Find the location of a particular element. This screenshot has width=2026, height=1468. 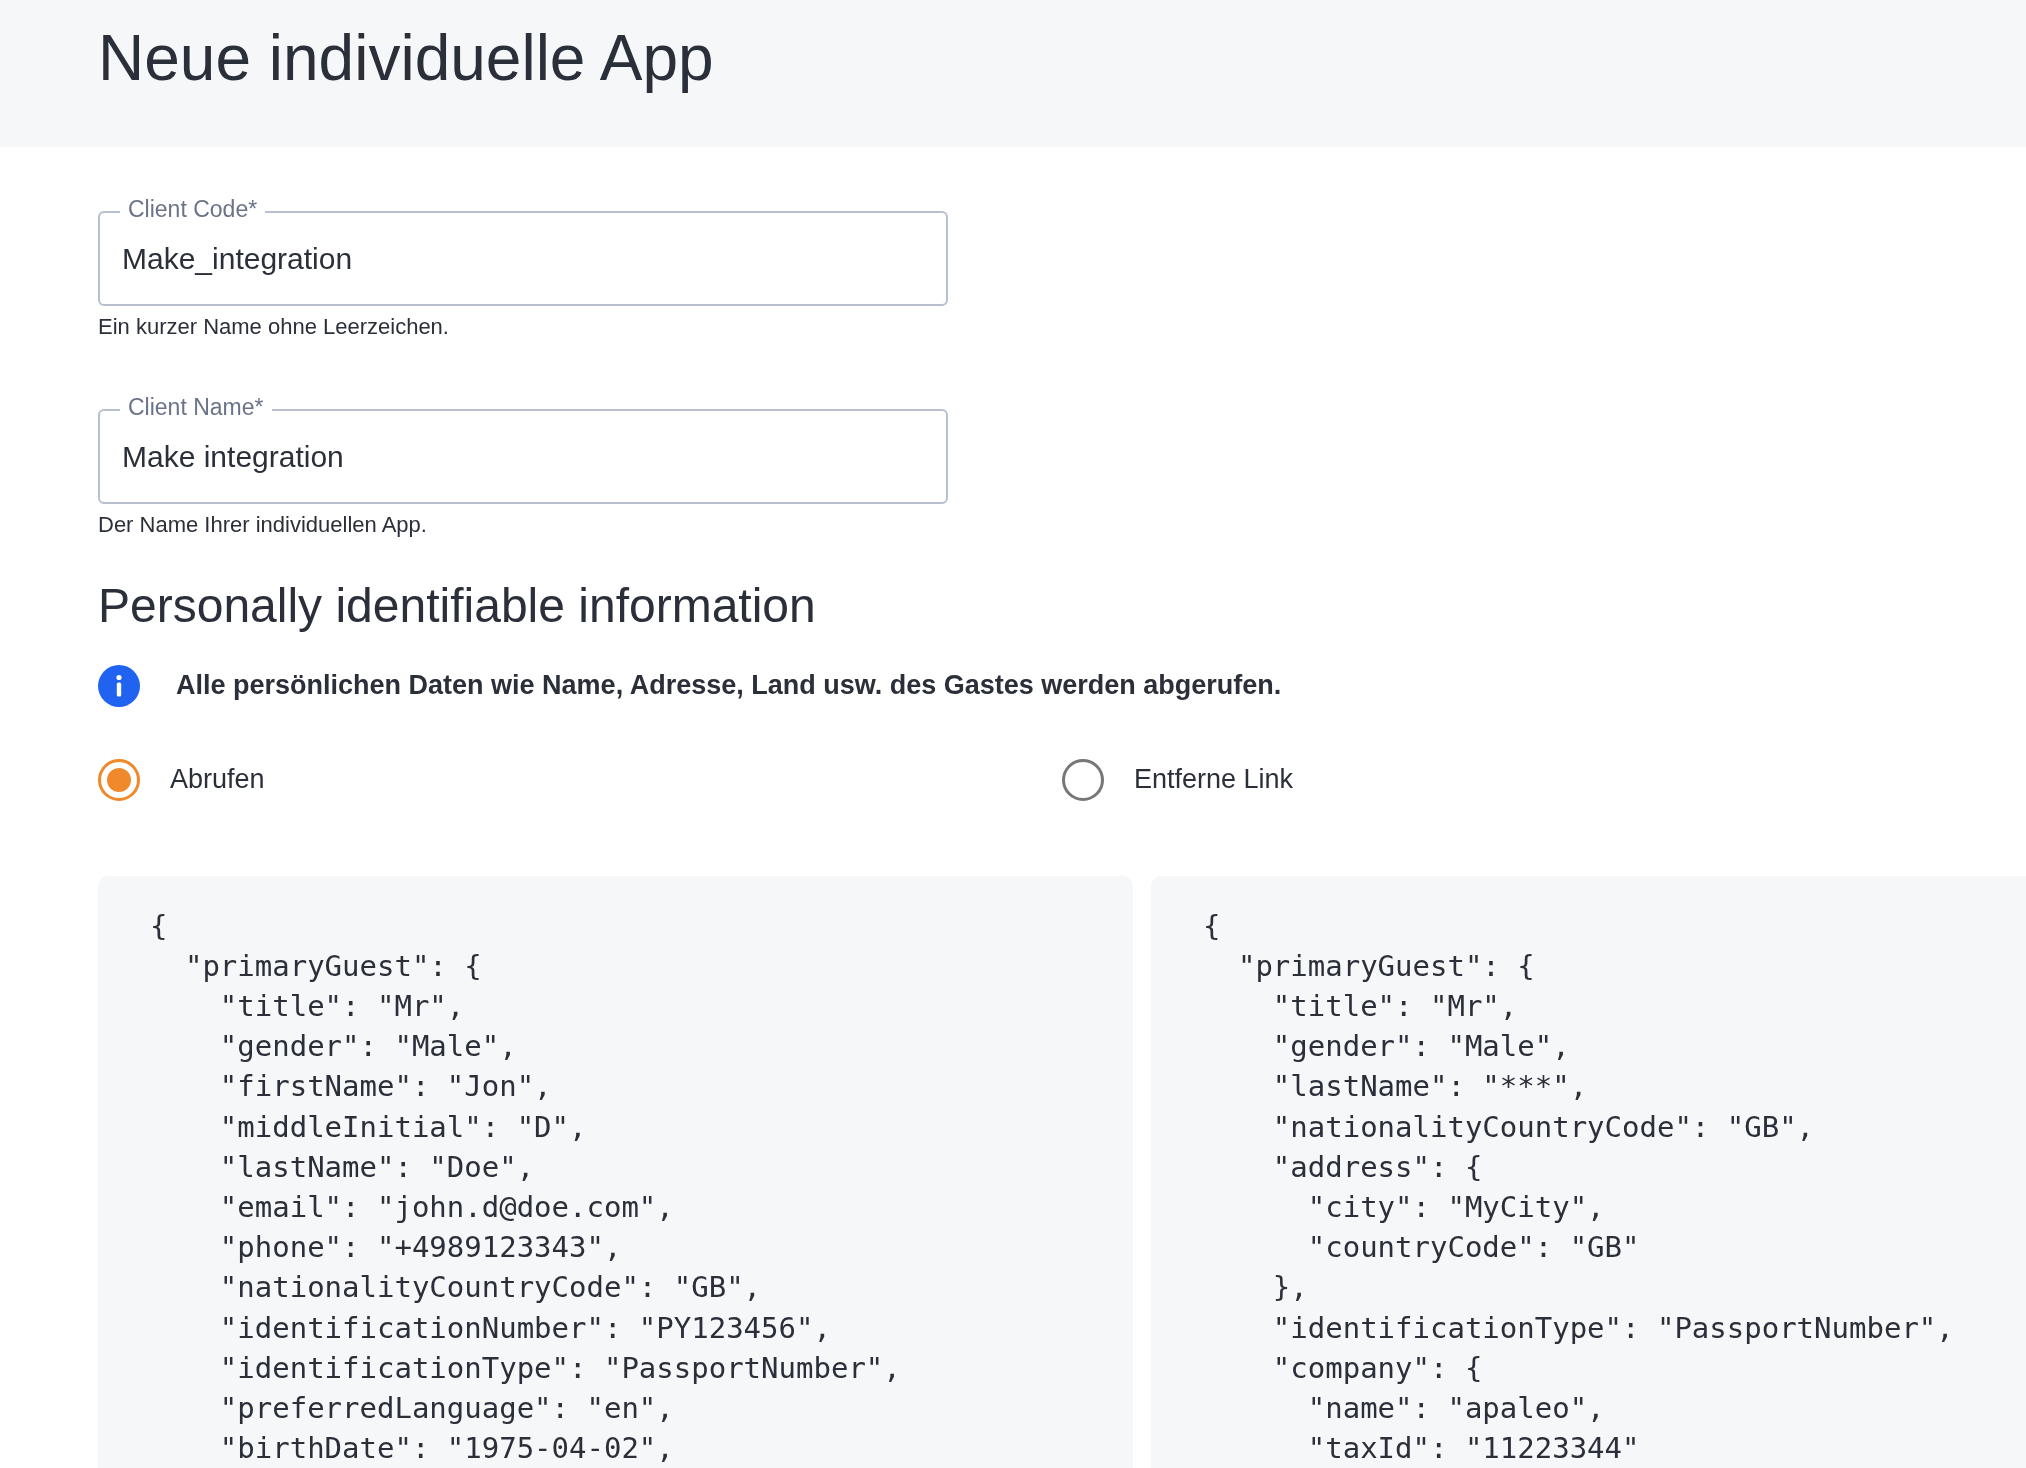

code-line: "birthDate": "1975-04-02", is located at coordinates (446, 1449).